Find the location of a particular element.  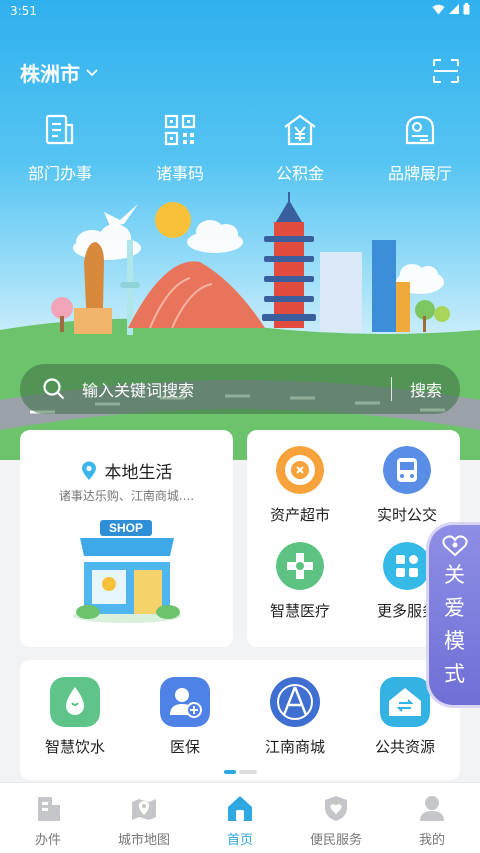

tab-convenience: 便民服务 is located at coordinates (336, 818).